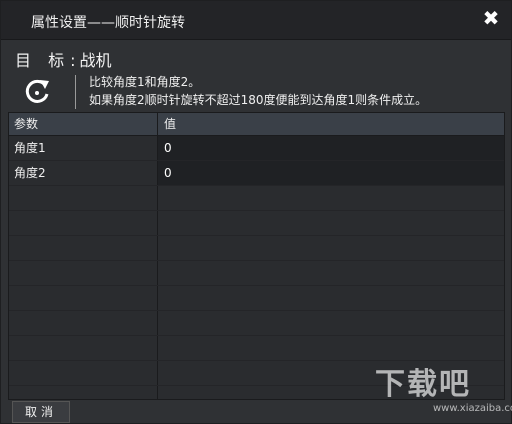 This screenshot has height=424, width=512. What do you see at coordinates (37, 91) in the screenshot?
I see `rotate-clockwise-icon` at bounding box center [37, 91].